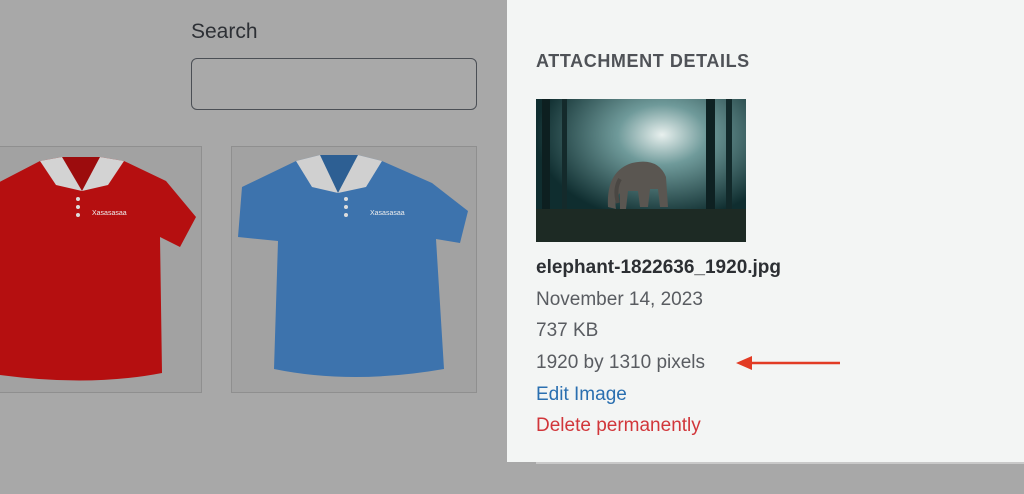  I want to click on media-item-blue-polo-shirt: Xasasasaa, so click(354, 269).